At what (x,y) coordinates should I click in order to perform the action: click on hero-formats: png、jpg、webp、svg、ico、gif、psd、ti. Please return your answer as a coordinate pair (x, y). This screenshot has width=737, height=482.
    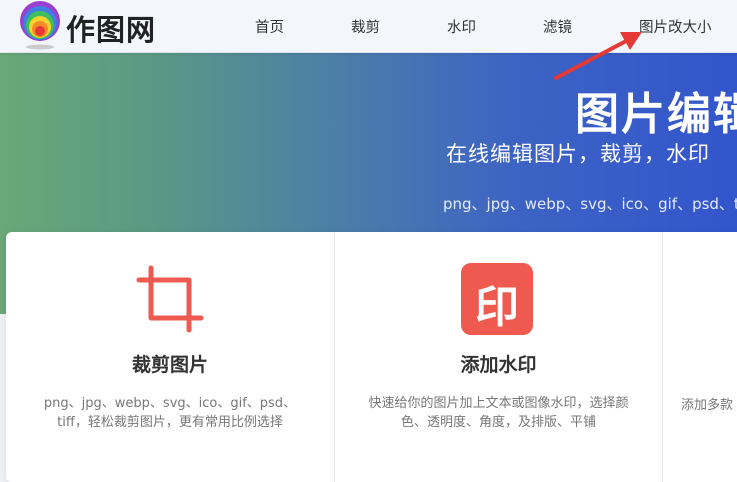
    Looking at the image, I should click on (590, 204).